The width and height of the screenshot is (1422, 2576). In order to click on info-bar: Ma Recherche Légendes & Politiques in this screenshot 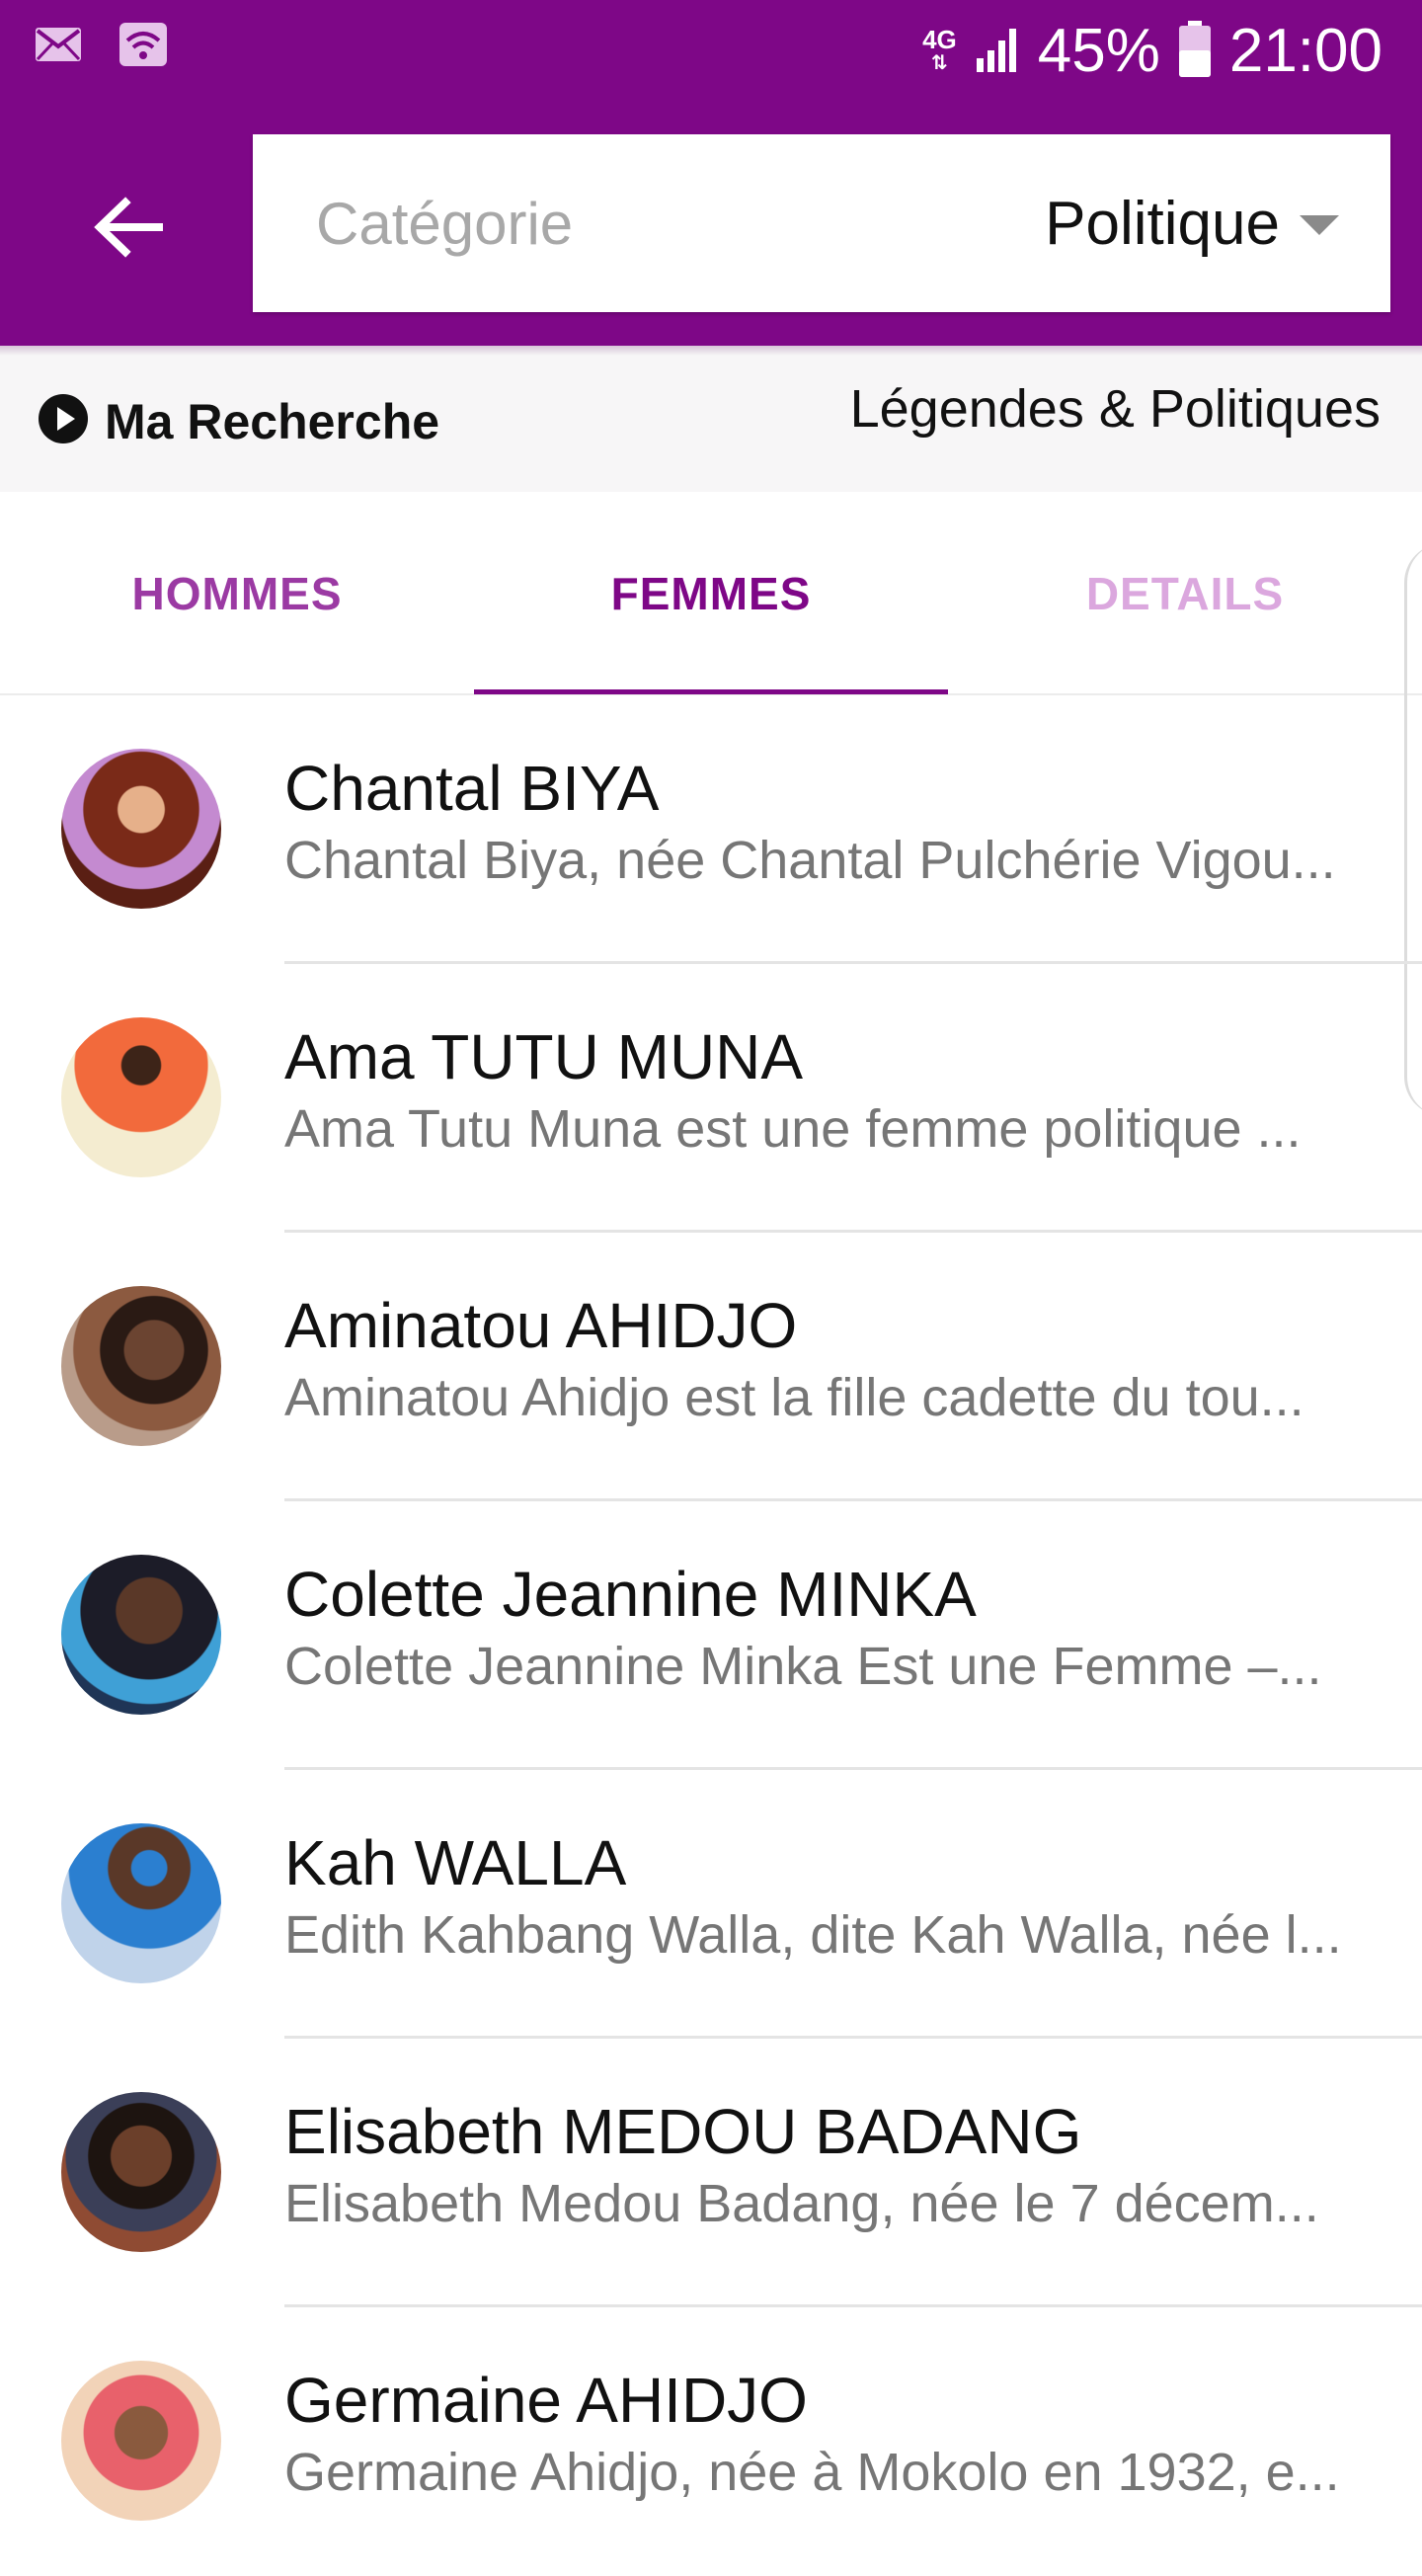, I will do `click(711, 420)`.